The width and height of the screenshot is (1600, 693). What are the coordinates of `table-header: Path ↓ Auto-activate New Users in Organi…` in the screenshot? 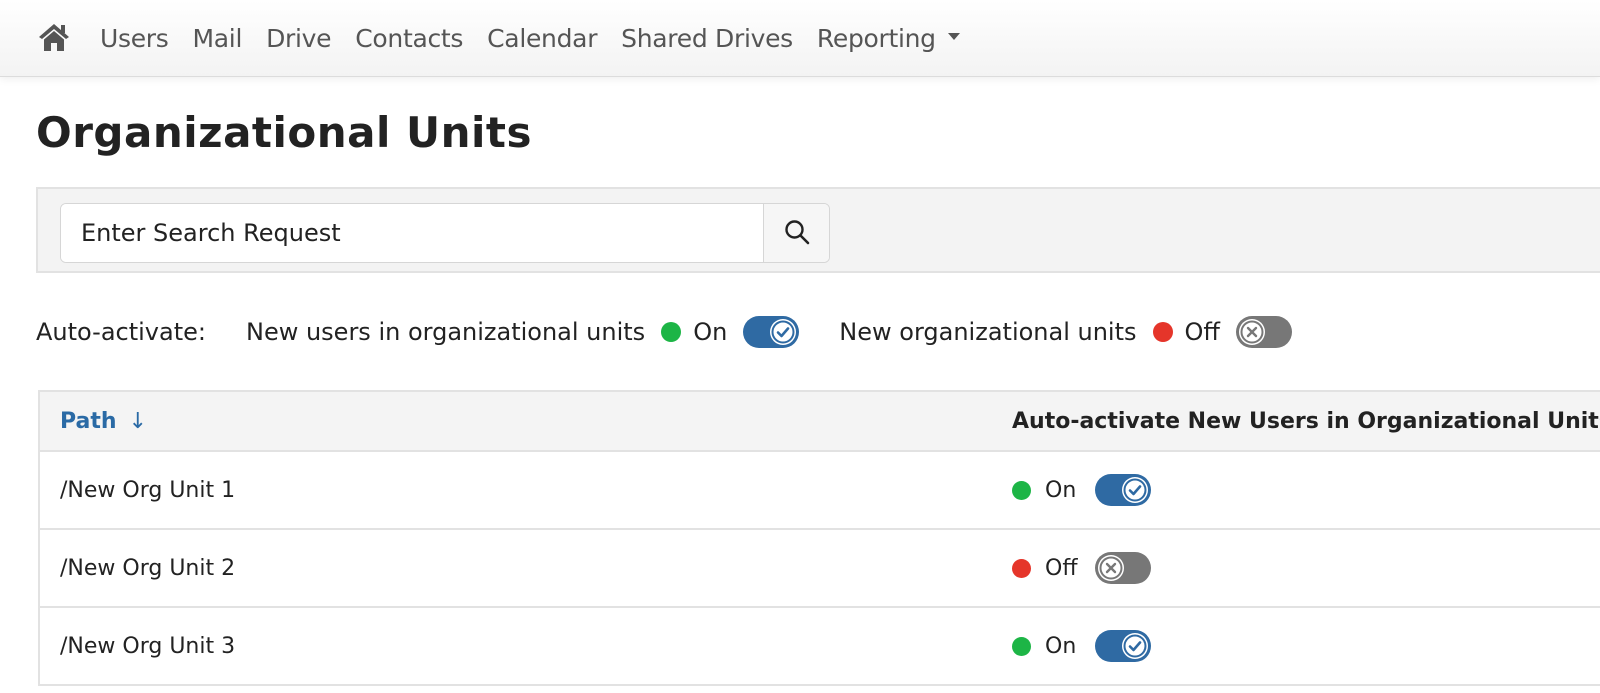 It's located at (820, 422).